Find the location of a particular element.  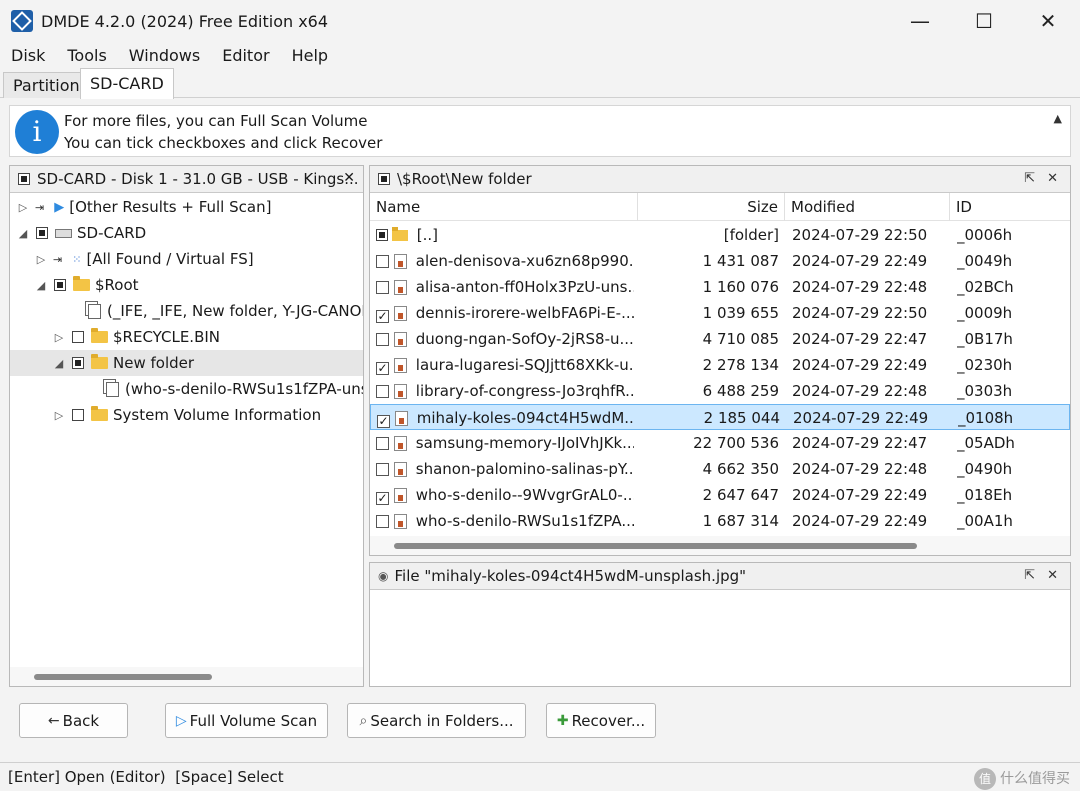

menu-tools: Tools is located at coordinates (86, 55).